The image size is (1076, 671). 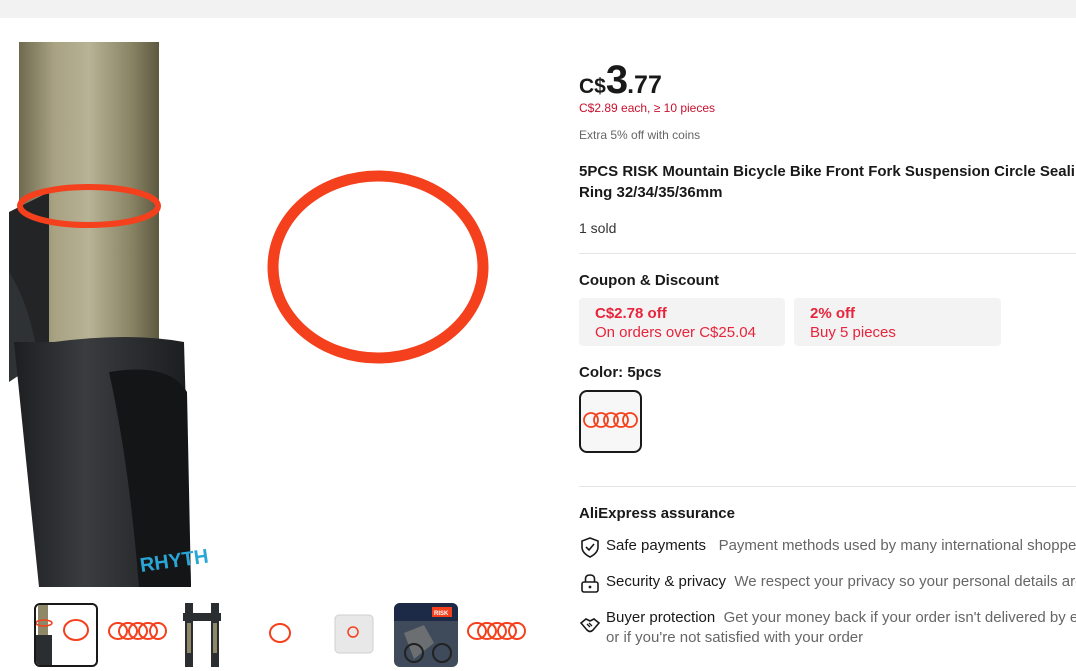 What do you see at coordinates (649, 280) in the screenshot?
I see `coupon-heading: Coupon & Discount` at bounding box center [649, 280].